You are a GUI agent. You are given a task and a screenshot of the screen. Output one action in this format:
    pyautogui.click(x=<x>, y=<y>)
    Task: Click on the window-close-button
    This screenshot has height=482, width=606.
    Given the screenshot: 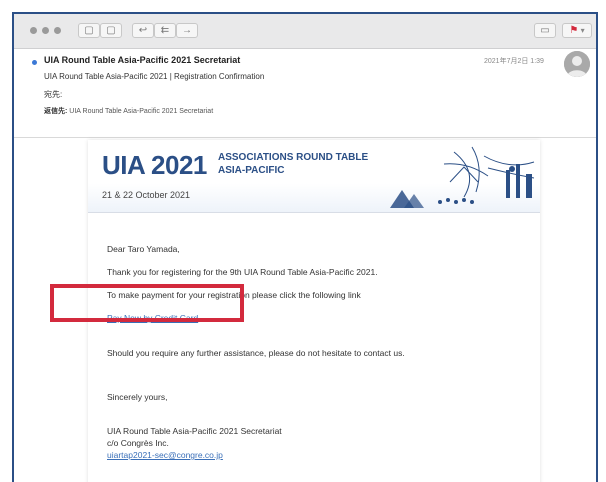 What is the action you would take?
    pyautogui.click(x=33, y=30)
    